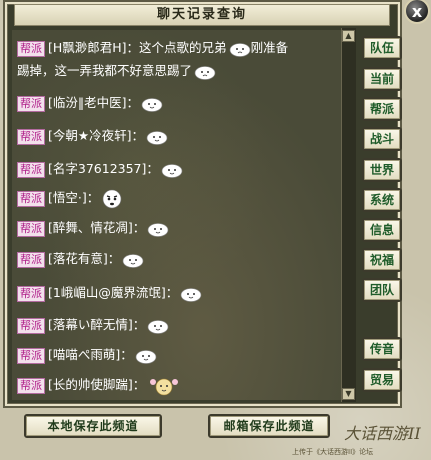 Image resolution: width=431 pixels, height=460 pixels. I want to click on channel-button-world: 世界, so click(382, 170).